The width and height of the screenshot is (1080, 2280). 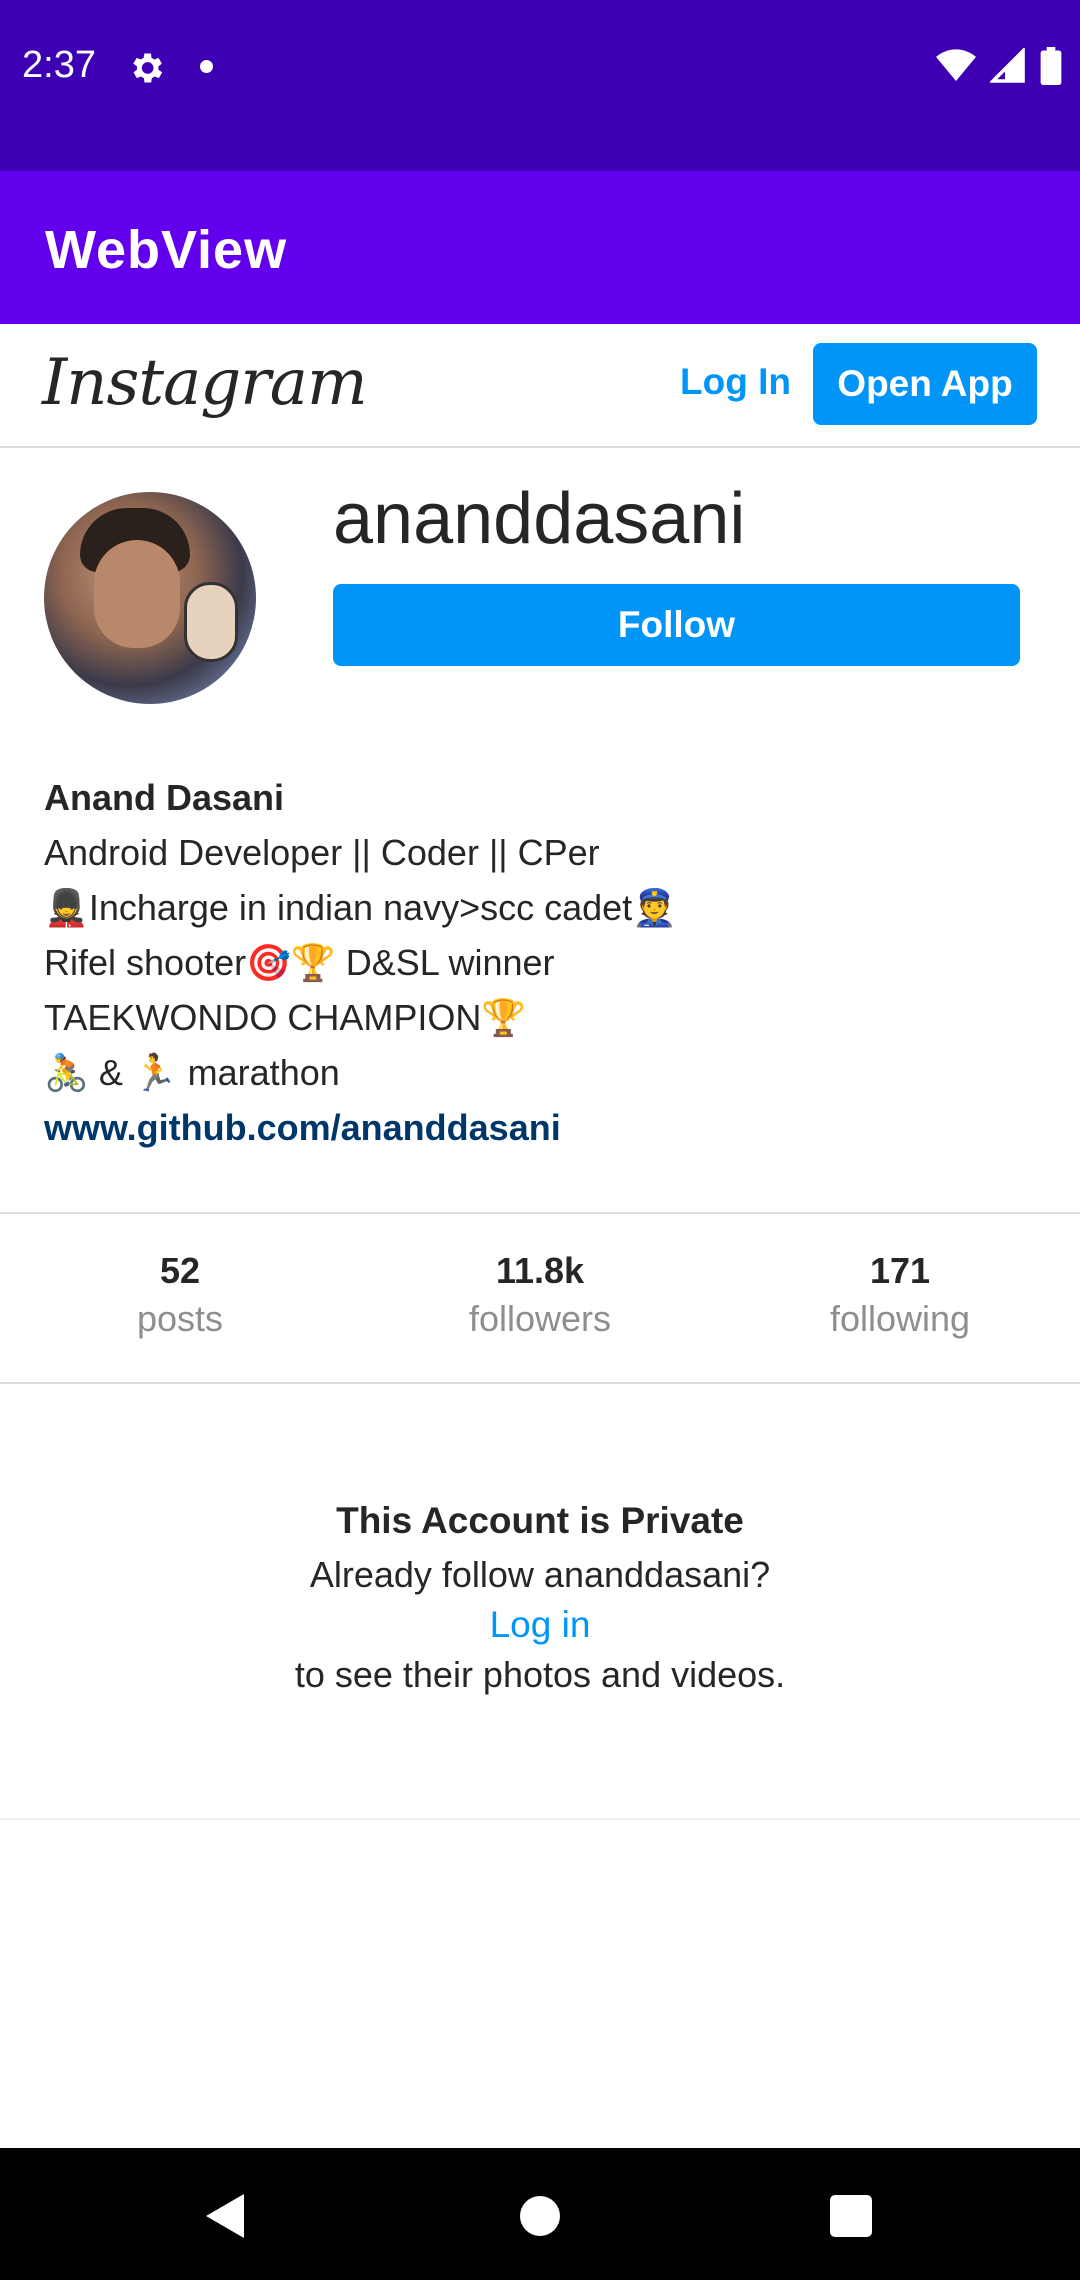 I want to click on stat-posts-value: 52, so click(x=180, y=1270).